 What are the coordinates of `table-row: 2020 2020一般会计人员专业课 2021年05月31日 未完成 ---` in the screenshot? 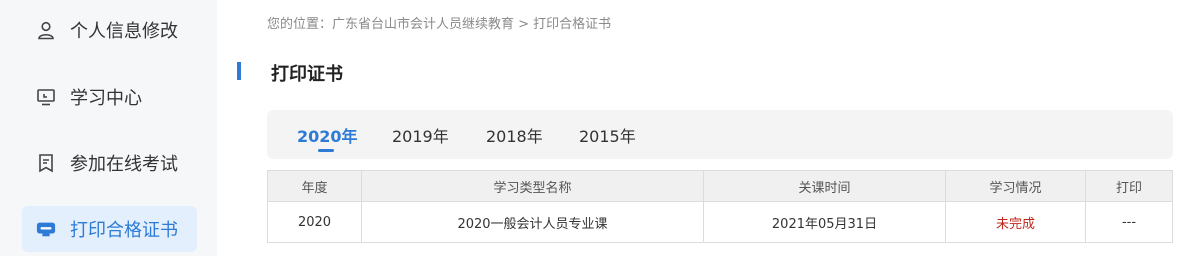 It's located at (720, 222).